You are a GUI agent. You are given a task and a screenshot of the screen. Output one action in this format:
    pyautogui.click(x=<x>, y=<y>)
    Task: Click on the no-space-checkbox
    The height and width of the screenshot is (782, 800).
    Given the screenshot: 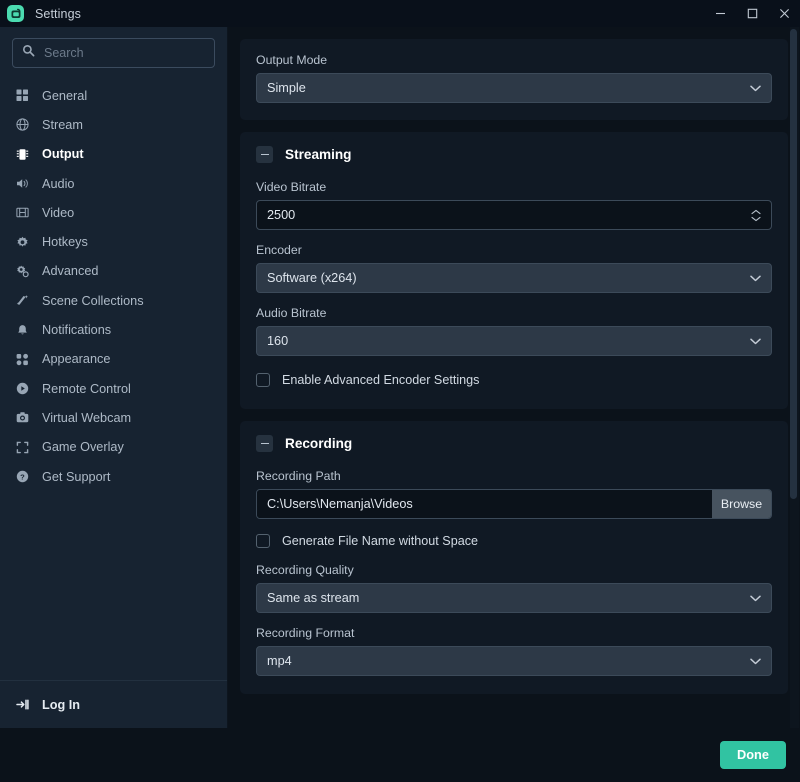 What is the action you would take?
    pyautogui.click(x=263, y=541)
    